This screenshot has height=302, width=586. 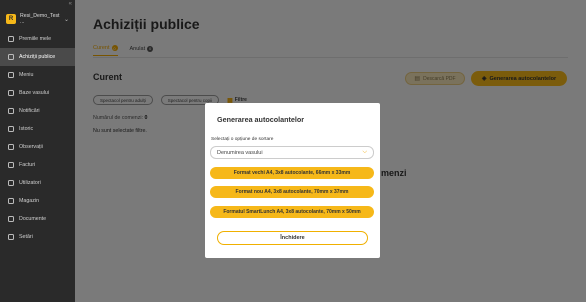 What do you see at coordinates (242, 139) in the screenshot?
I see `sort-label: Selectați o opțiune de sortare` at bounding box center [242, 139].